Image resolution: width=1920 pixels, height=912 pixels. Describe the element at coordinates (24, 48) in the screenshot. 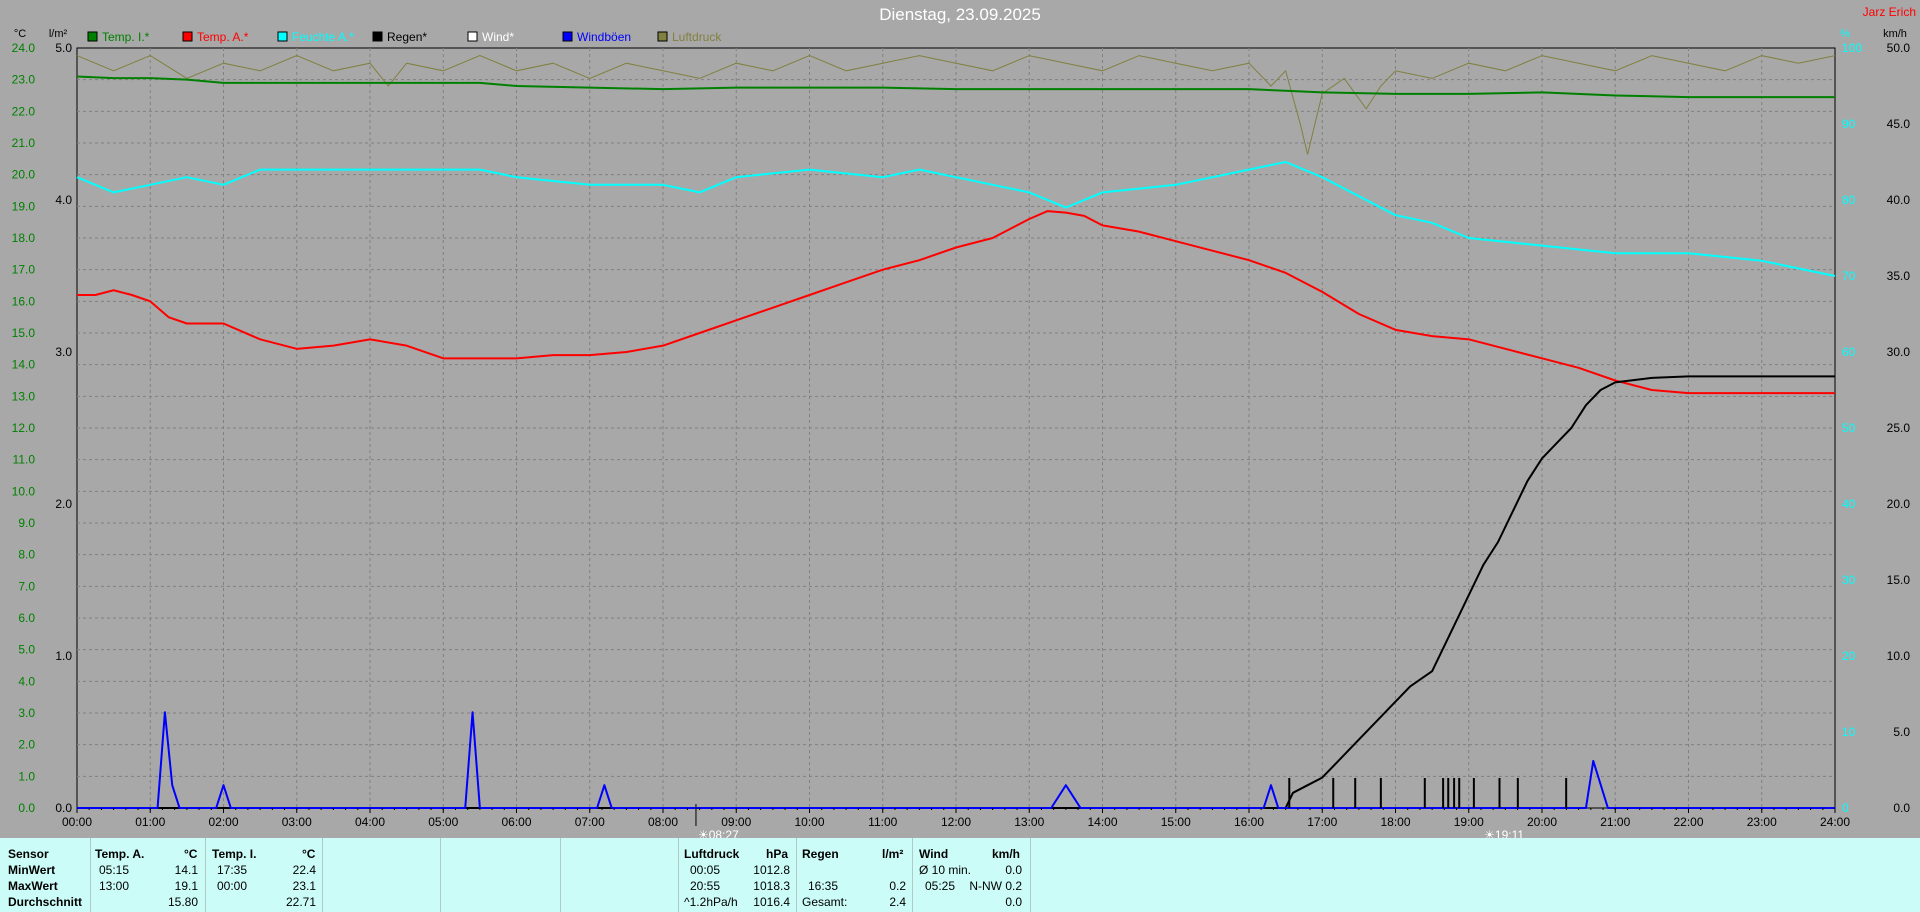

I see `temp-tick-label: 24.0` at that location.